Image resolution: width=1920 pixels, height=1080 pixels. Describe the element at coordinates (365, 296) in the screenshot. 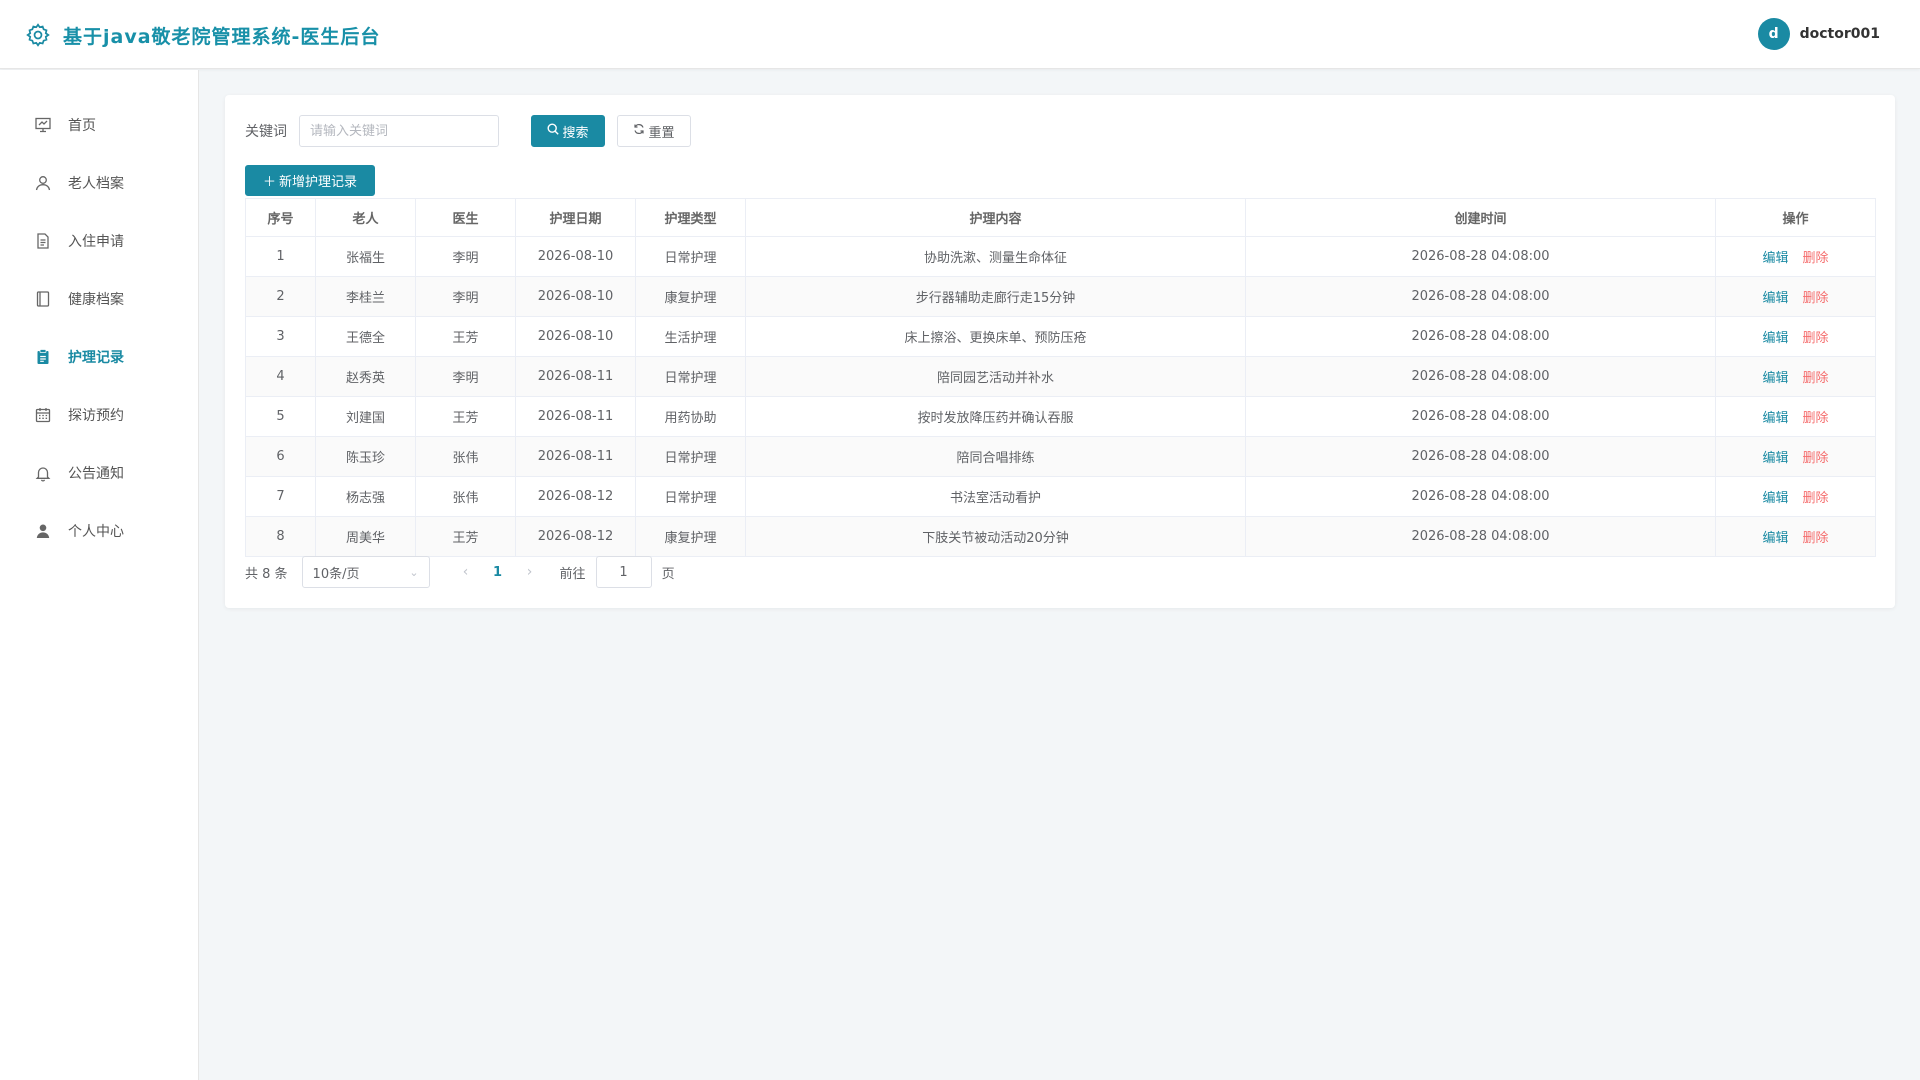

I see `cell-elder: 李桂兰` at that location.